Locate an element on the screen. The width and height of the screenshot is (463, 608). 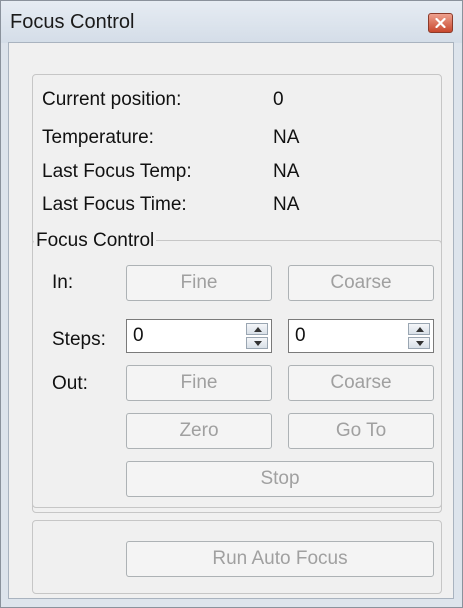
close-icon is located at coordinates (440, 23).